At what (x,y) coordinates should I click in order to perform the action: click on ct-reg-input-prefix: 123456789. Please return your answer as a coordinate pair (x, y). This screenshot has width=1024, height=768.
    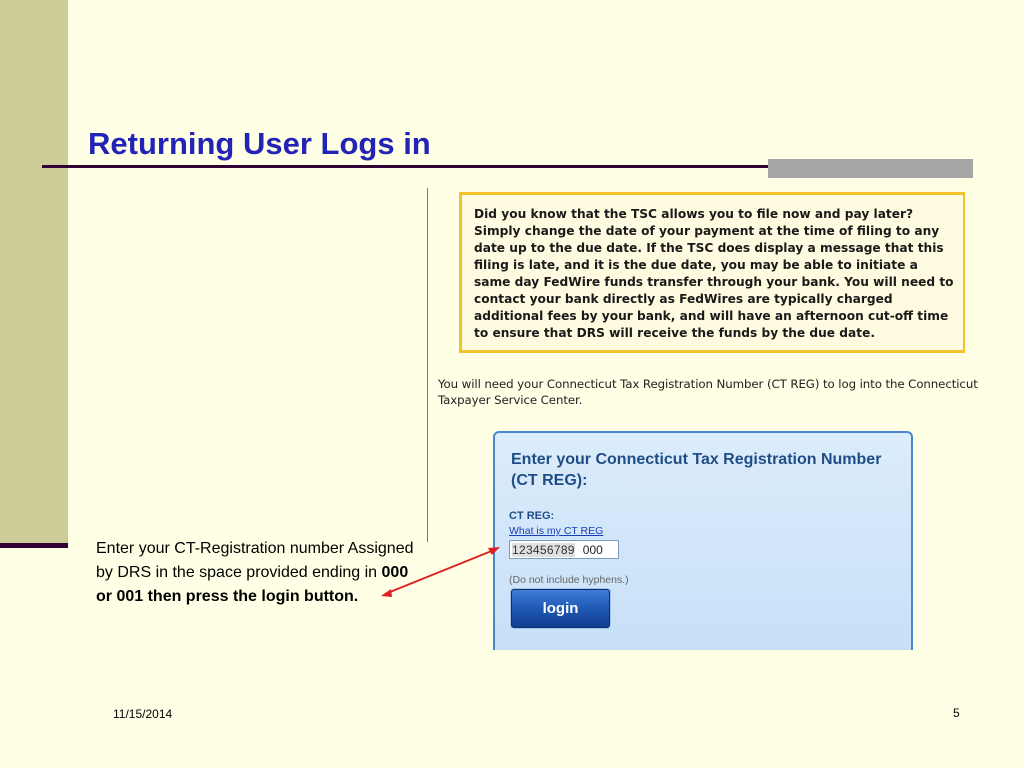
    Looking at the image, I should click on (543, 549).